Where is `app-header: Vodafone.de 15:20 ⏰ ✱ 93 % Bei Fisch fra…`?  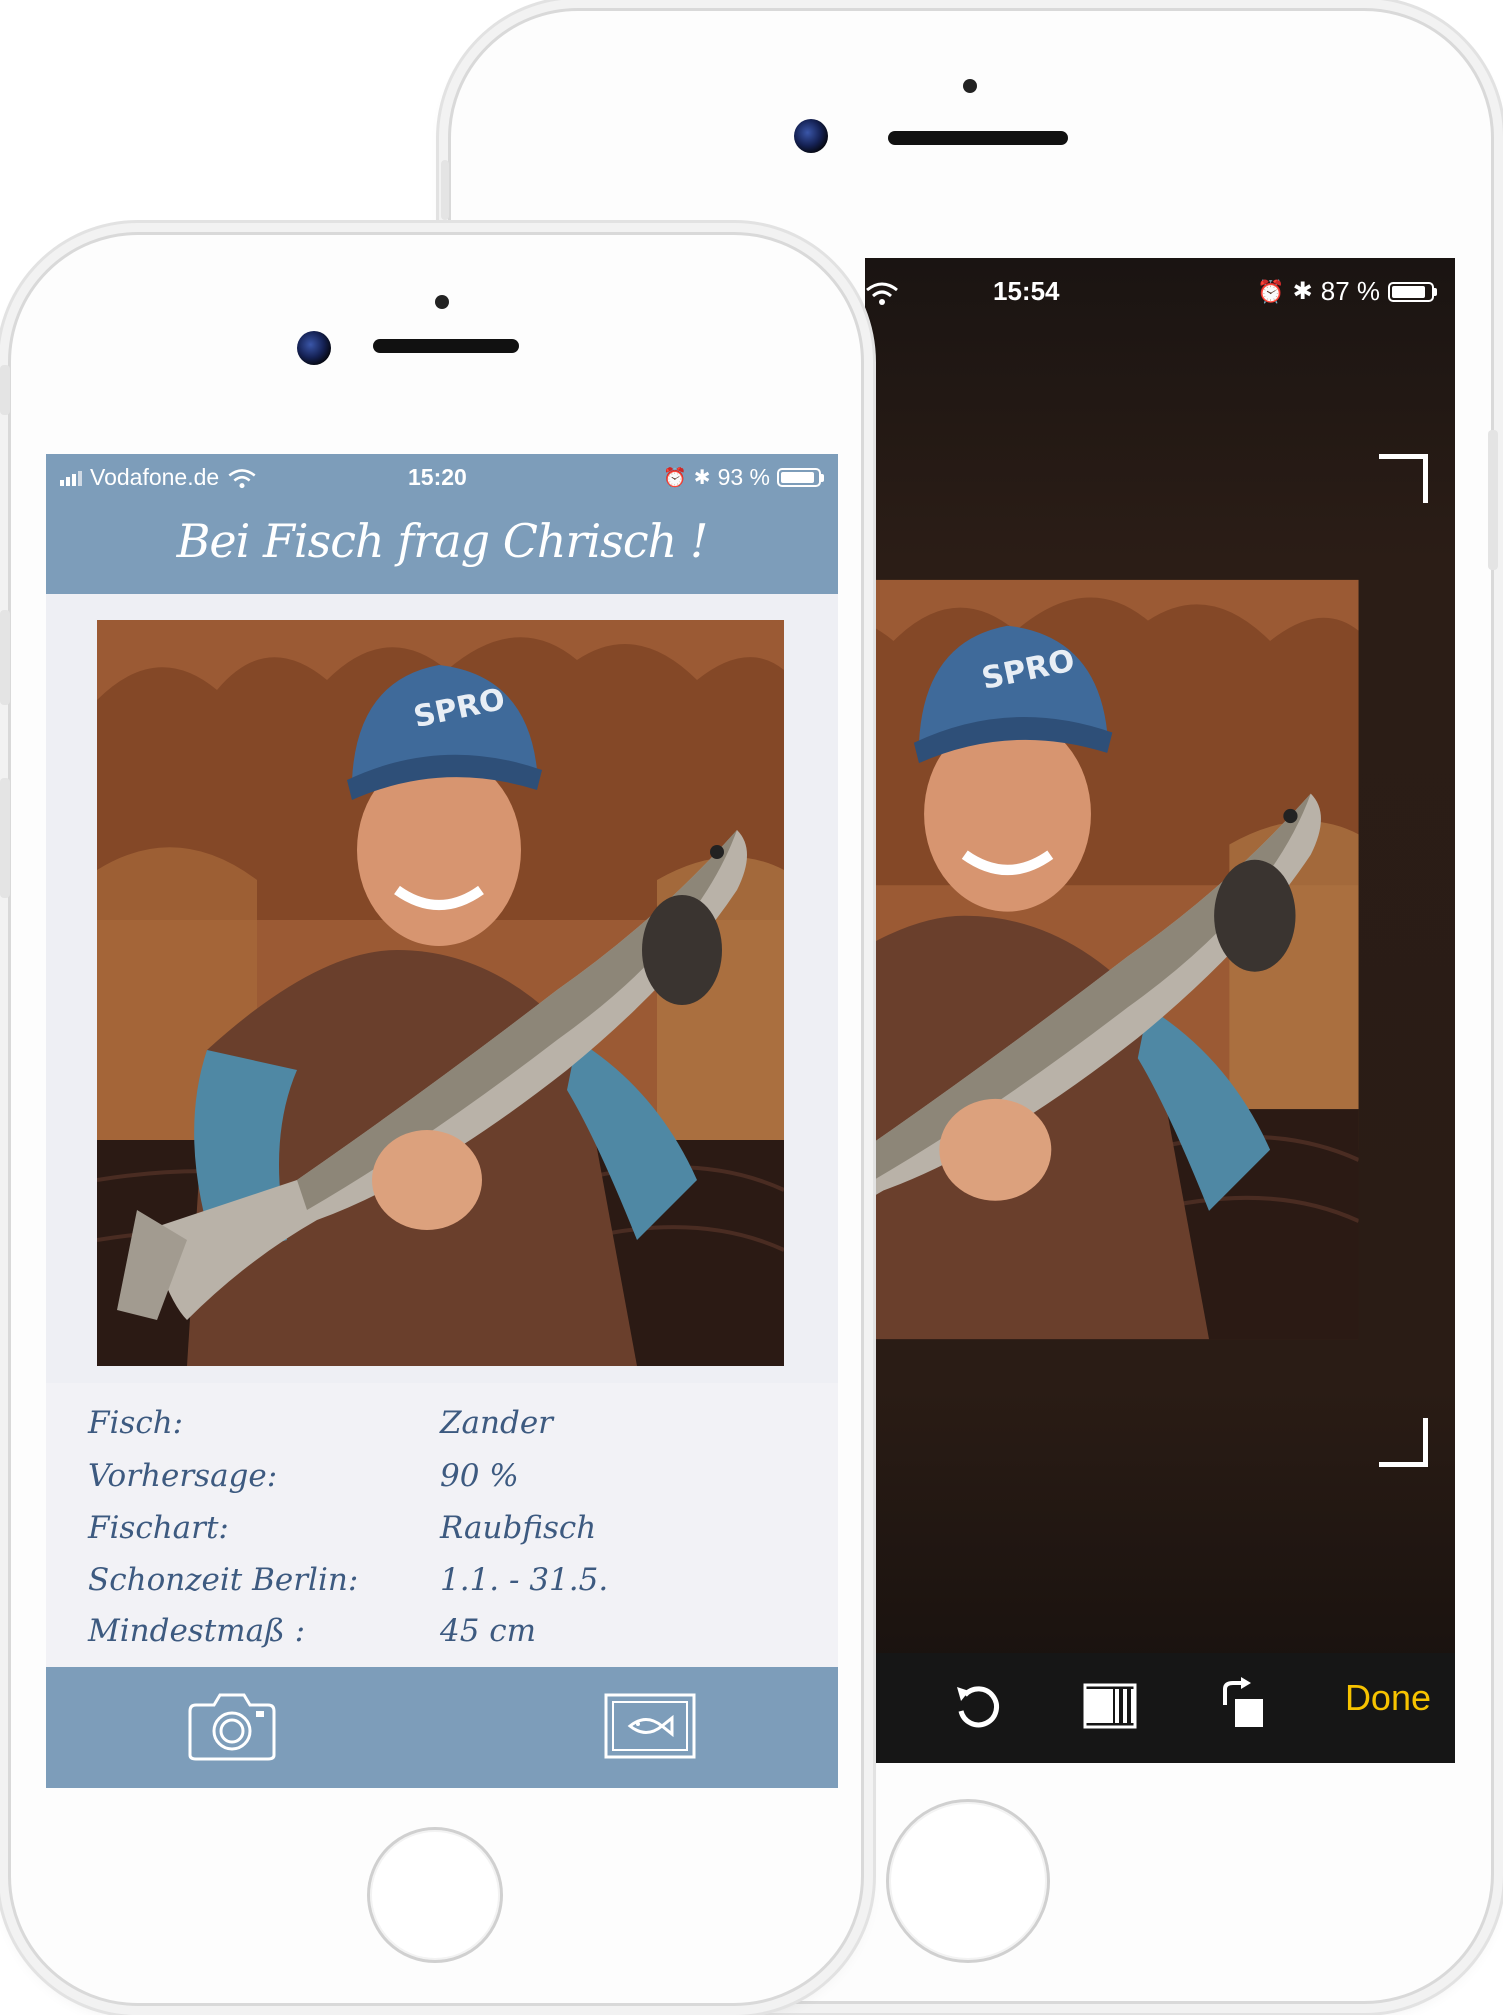 app-header: Vodafone.de 15:20 ⏰ ✱ 93 % Bei Fisch fra… is located at coordinates (442, 524).